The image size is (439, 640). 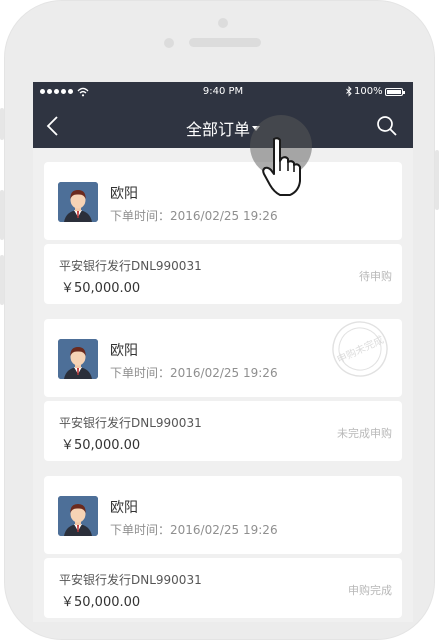 What do you see at coordinates (169, 43) in the screenshot?
I see `front-camera` at bounding box center [169, 43].